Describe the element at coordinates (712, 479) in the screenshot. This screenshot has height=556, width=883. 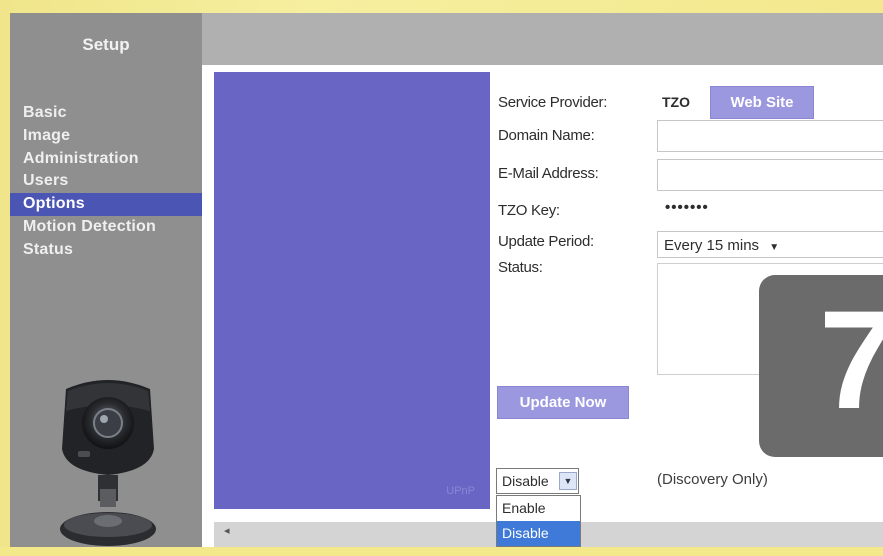
I see `discovery-note: (Discovery Only)` at that location.